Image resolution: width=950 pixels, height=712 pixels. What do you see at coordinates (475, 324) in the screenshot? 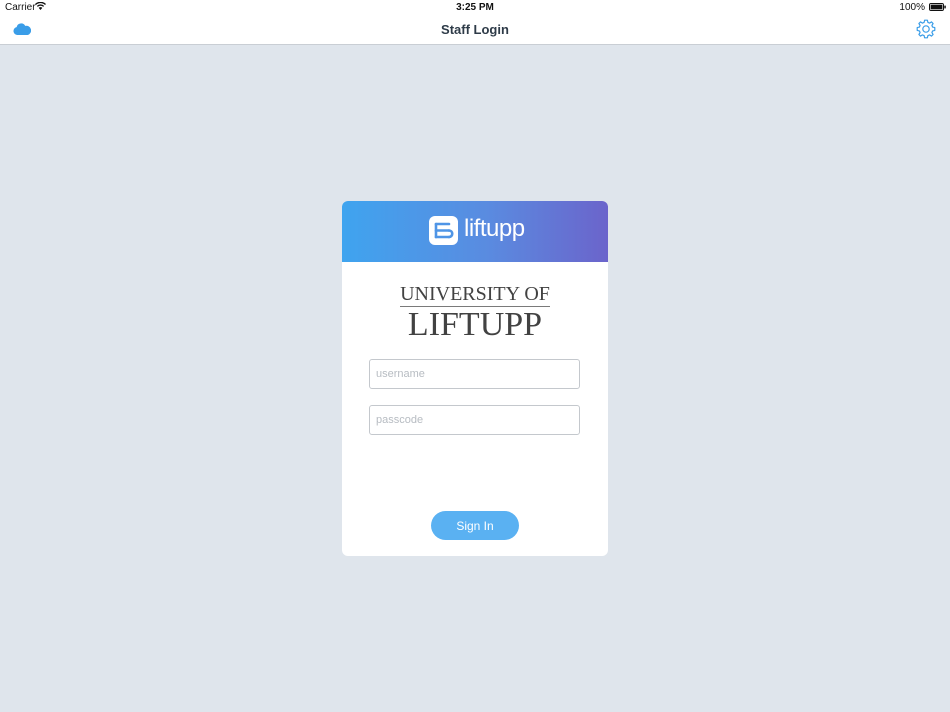
I see `university-logo-line2: LIFTUPP` at bounding box center [475, 324].